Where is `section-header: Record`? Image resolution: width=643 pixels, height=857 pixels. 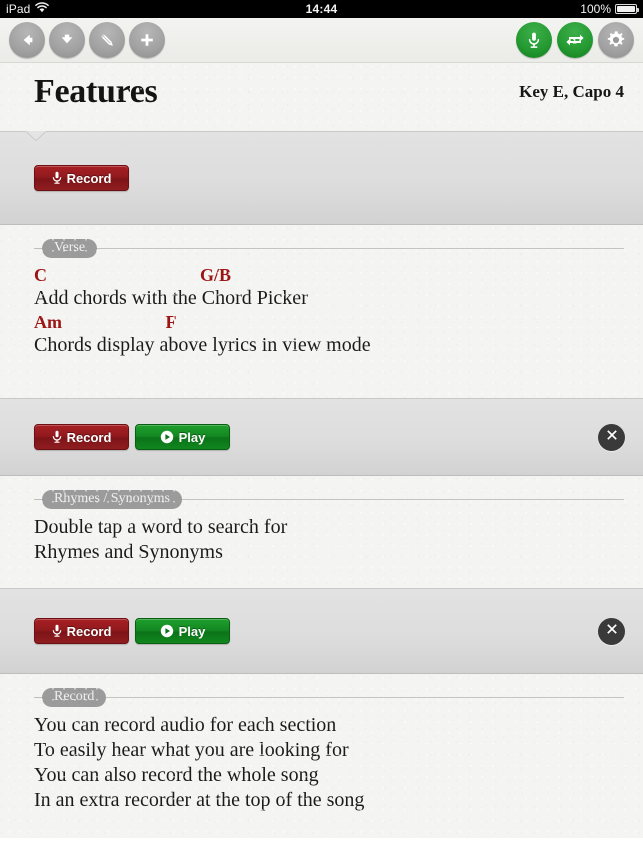 section-header: Record is located at coordinates (329, 697).